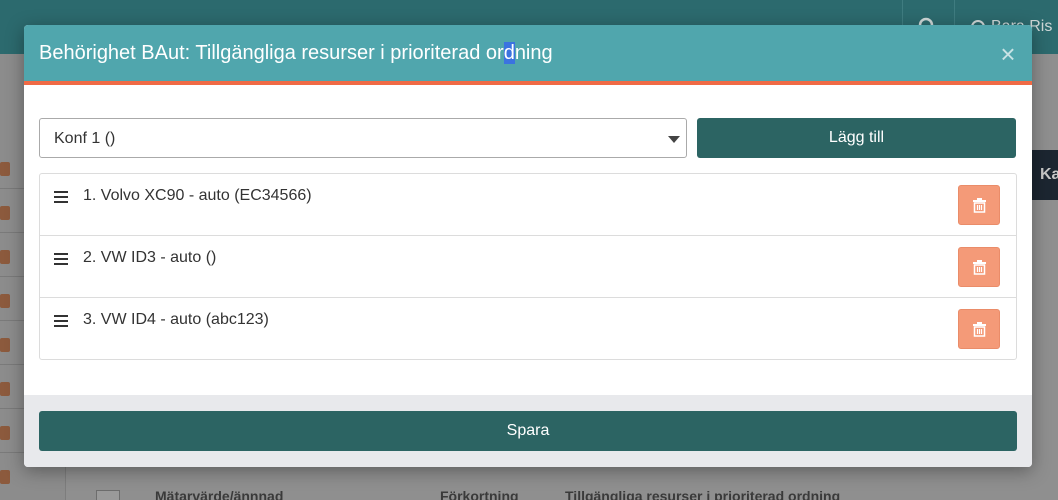 The height and width of the screenshot is (500, 1058). Describe the element at coordinates (509, 53) in the screenshot. I see `text-selection: d` at that location.